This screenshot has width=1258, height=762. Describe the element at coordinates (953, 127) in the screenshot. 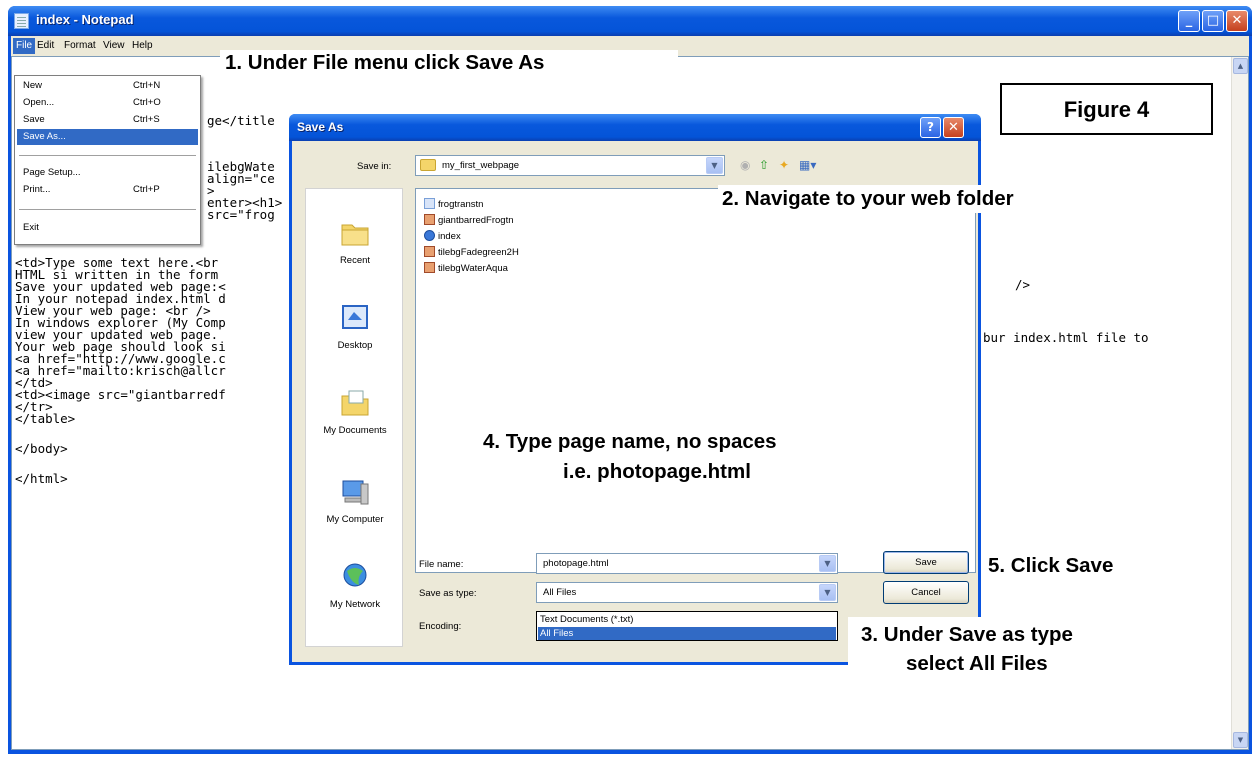

I see `dialog-close-button: ✕` at that location.